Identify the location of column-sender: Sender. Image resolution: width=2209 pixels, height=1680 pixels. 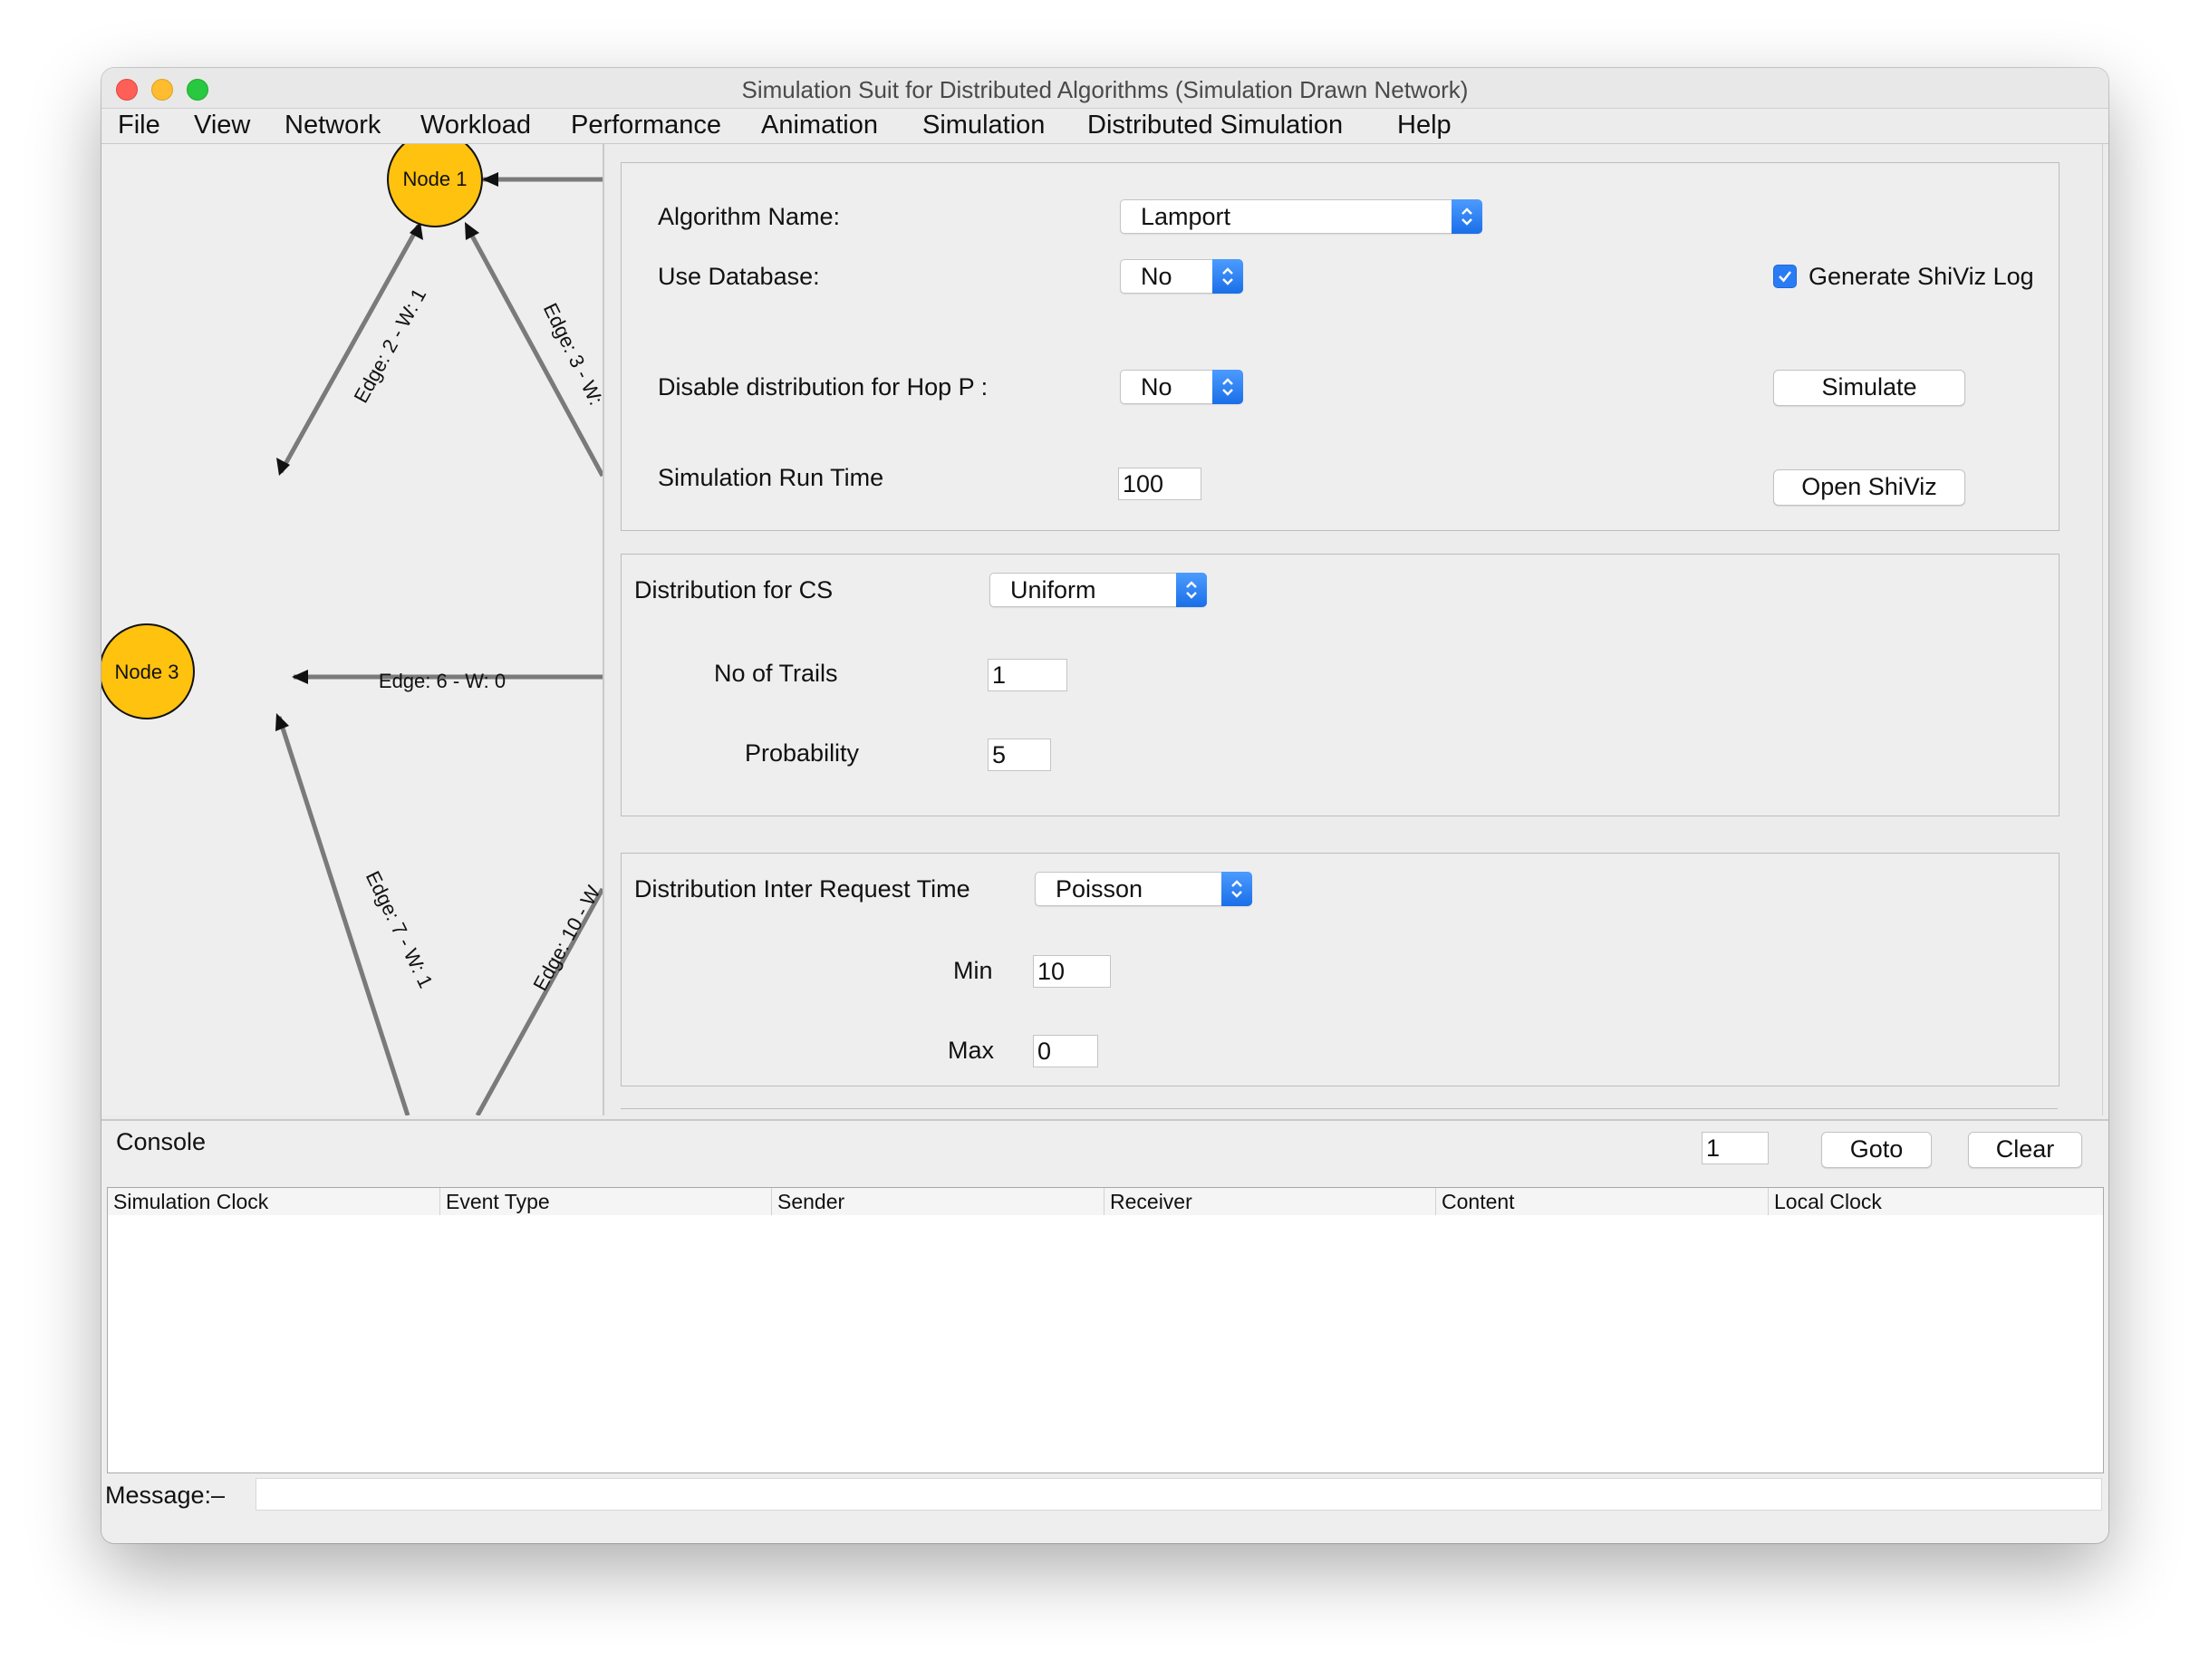
(937, 1202).